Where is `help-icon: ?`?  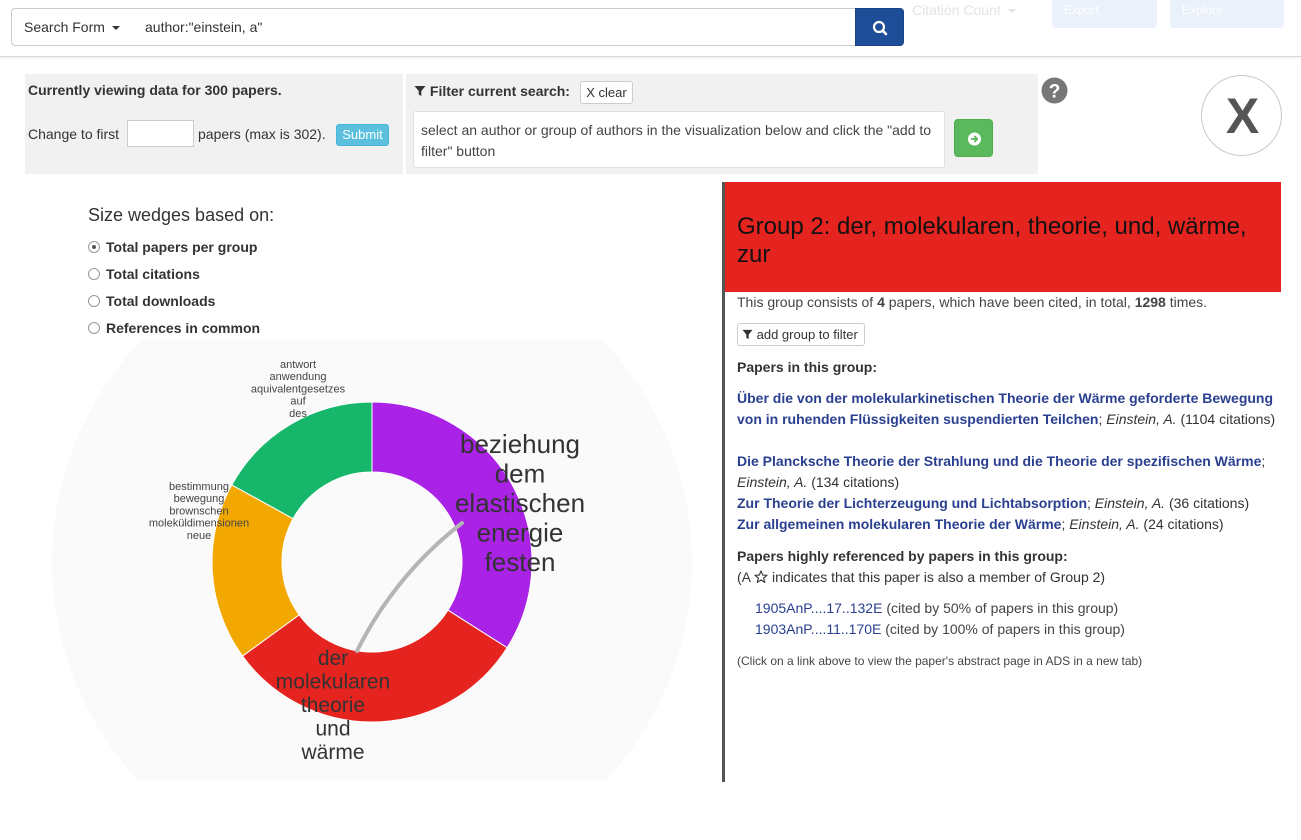
help-icon: ? is located at coordinates (1054, 90).